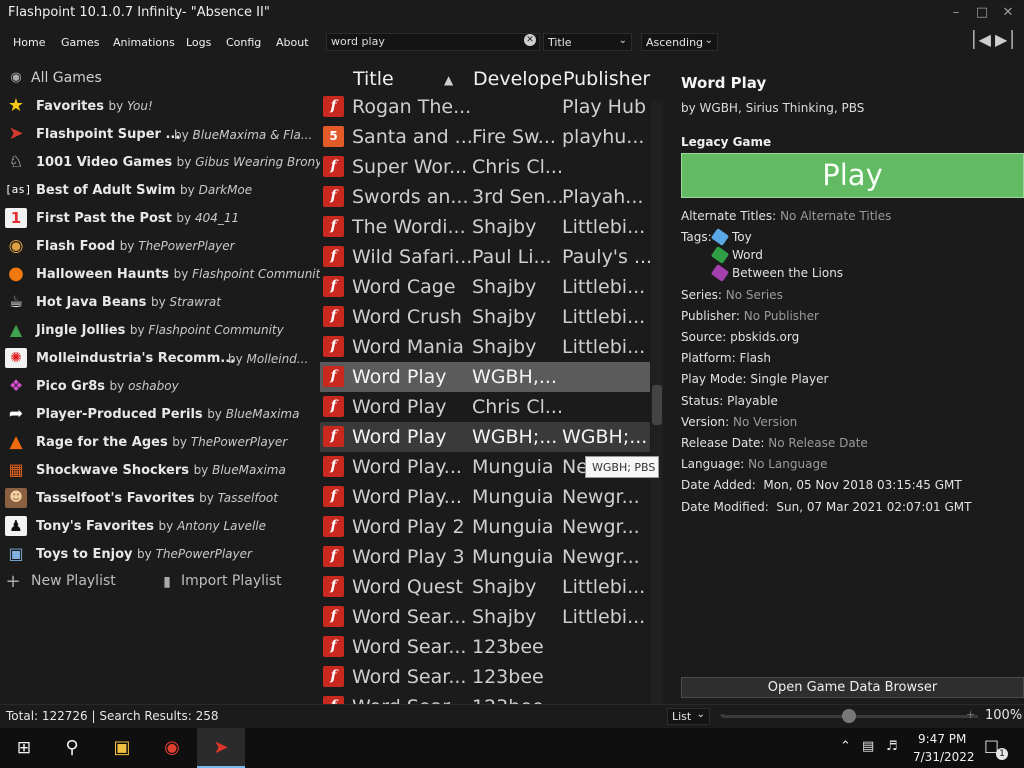  I want to click on sidebar-playlist-flash-food: ◉ Flash Food by ThePowerPlayer, so click(158, 246).